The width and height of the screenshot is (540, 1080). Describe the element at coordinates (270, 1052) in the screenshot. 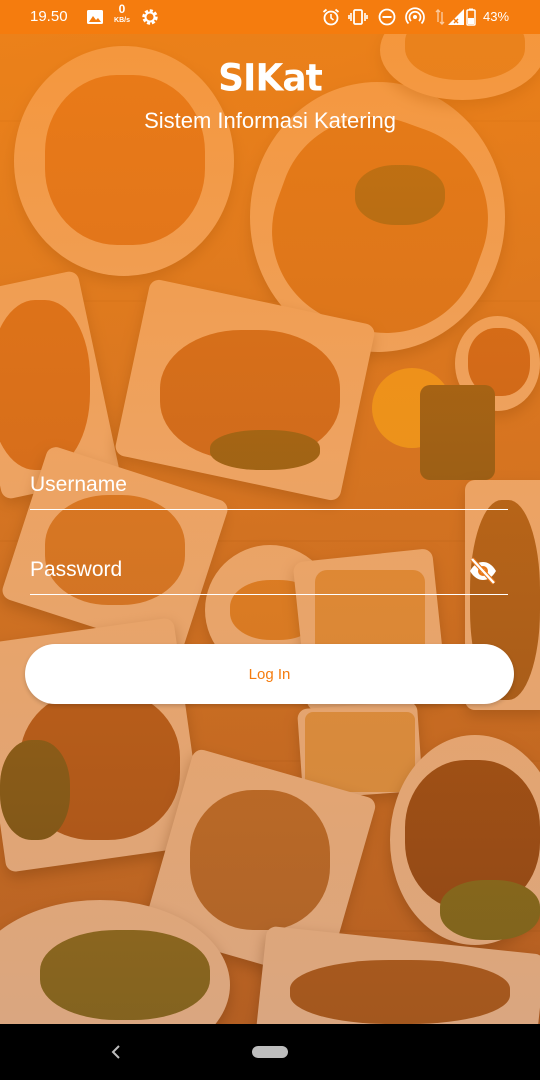

I see `home-pill-icon` at that location.